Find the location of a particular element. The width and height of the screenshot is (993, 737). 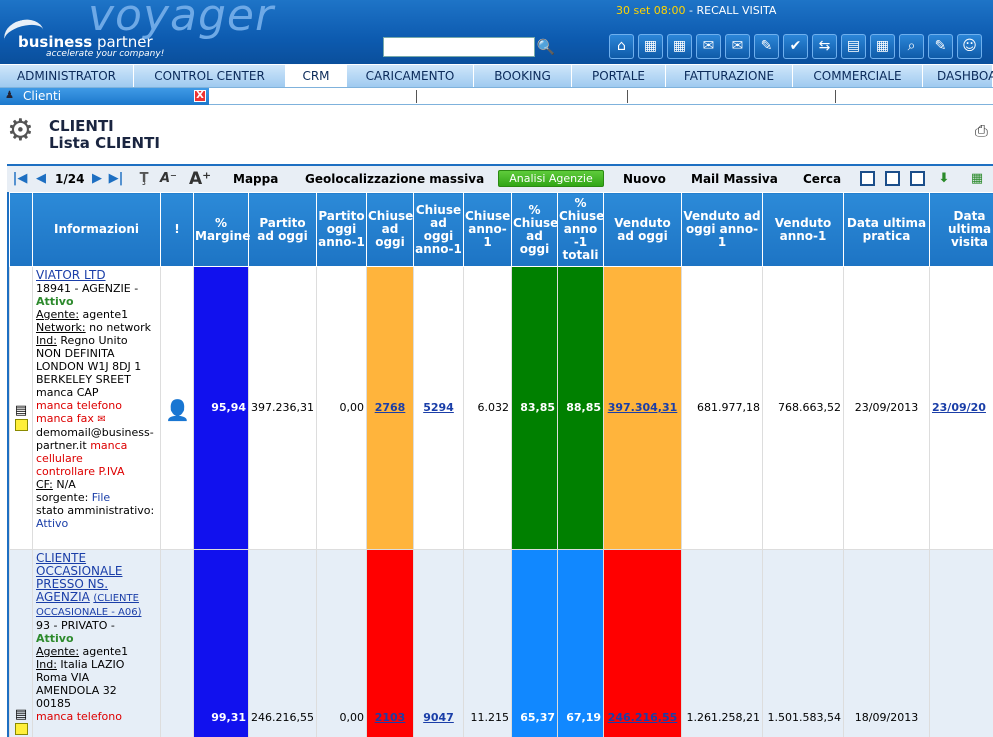

venduto-anno-cell: 768.663,52 is located at coordinates (803, 408).